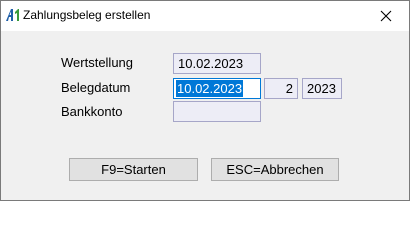 Image resolution: width=410 pixels, height=240 pixels. Describe the element at coordinates (87, 15) in the screenshot. I see `window-title: Zahlungsbeleg erstellen` at that location.